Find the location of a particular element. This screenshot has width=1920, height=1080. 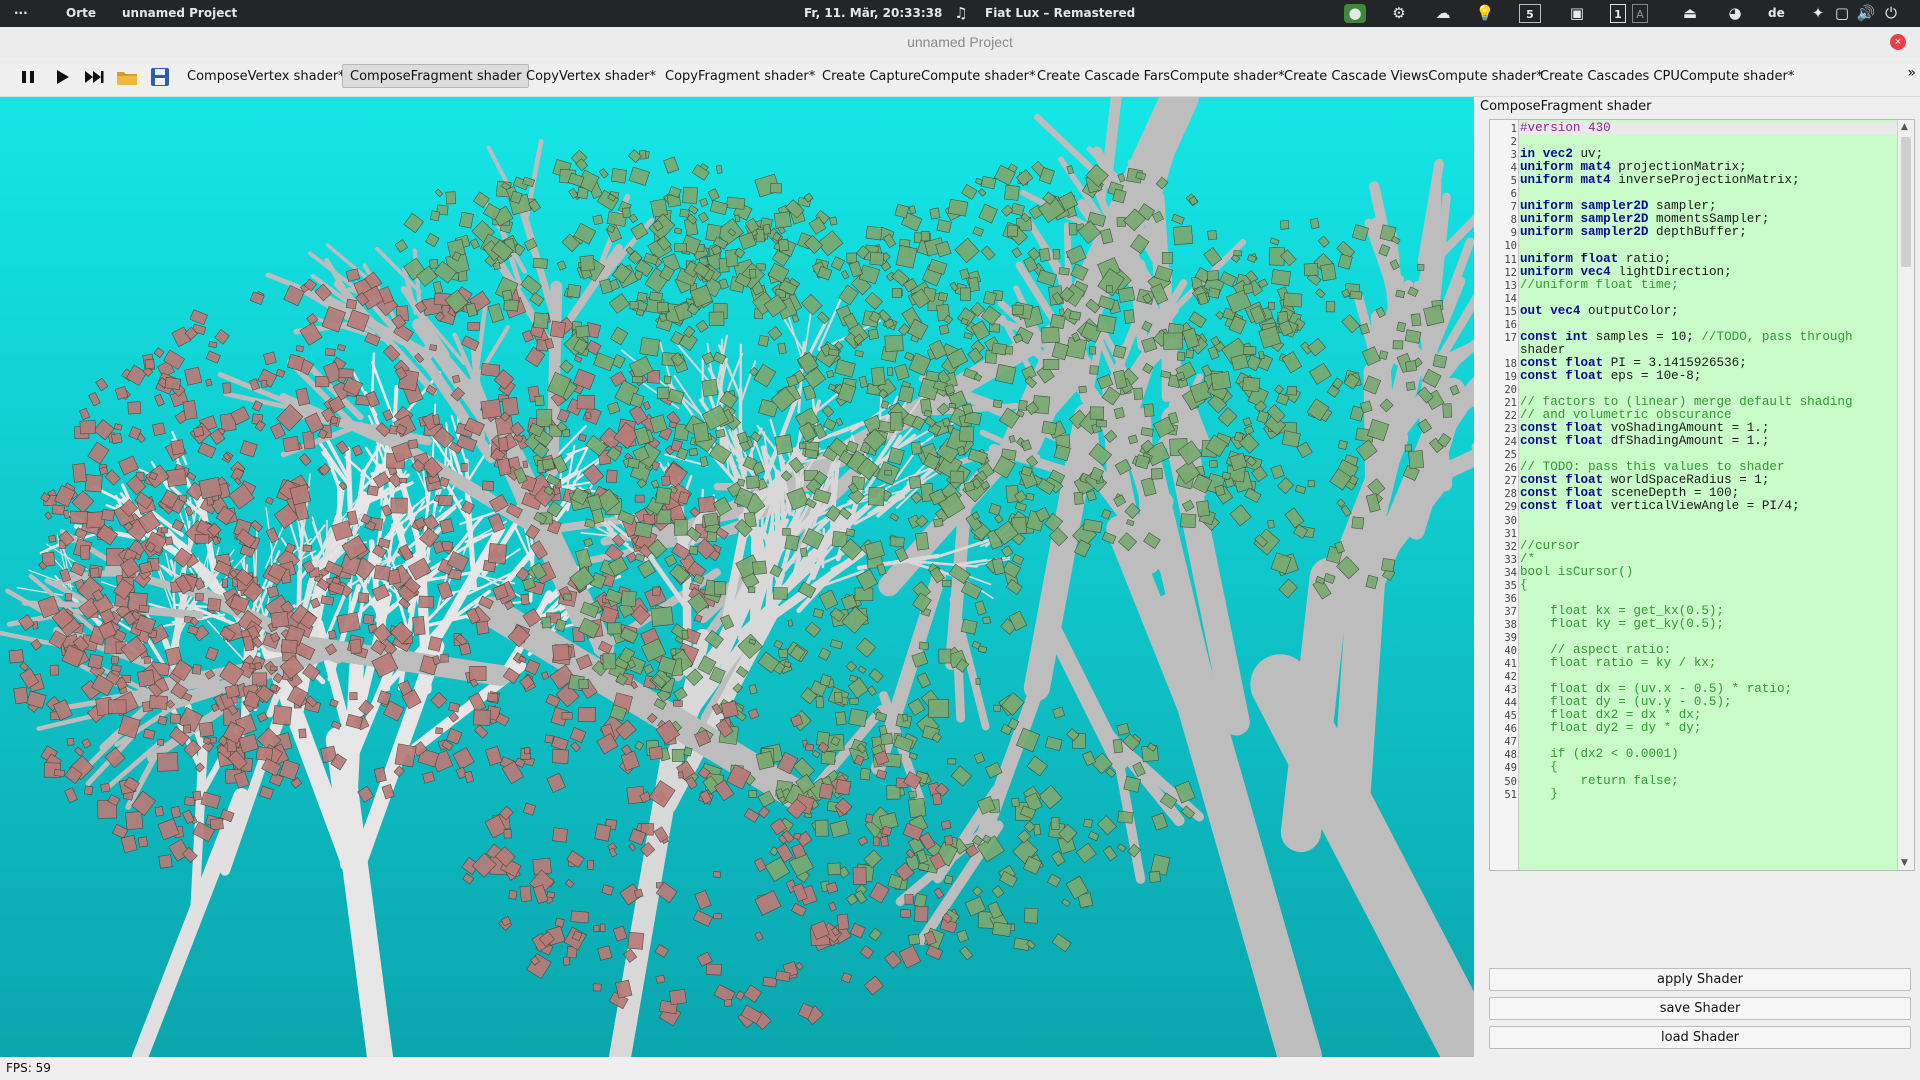

code-line: uniform mat4 projectionMatrix; is located at coordinates (1708, 167).